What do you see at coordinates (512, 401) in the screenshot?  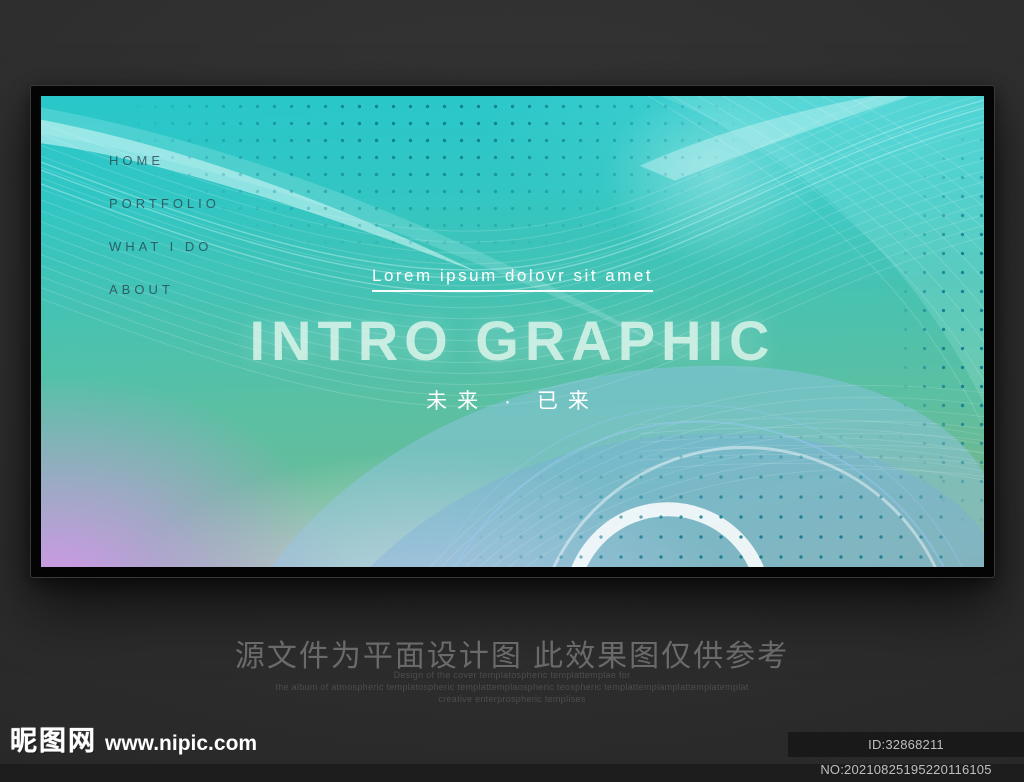 I see `poster-subtitle: 未来 · 已来` at bounding box center [512, 401].